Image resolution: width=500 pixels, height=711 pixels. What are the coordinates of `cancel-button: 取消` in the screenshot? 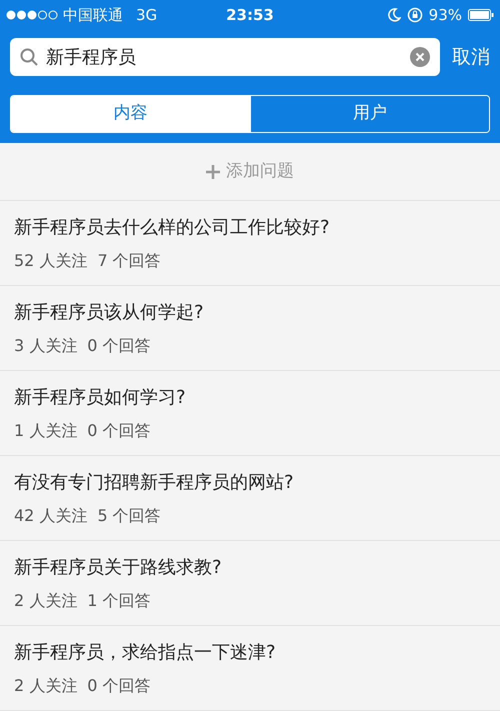 It's located at (471, 57).